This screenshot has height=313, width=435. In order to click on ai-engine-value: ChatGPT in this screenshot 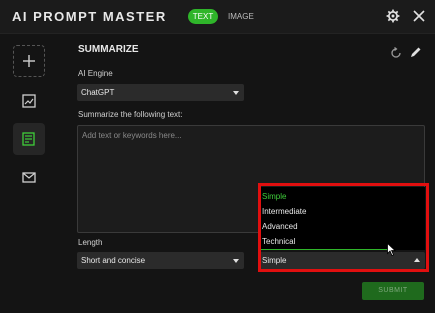, I will do `click(98, 92)`.